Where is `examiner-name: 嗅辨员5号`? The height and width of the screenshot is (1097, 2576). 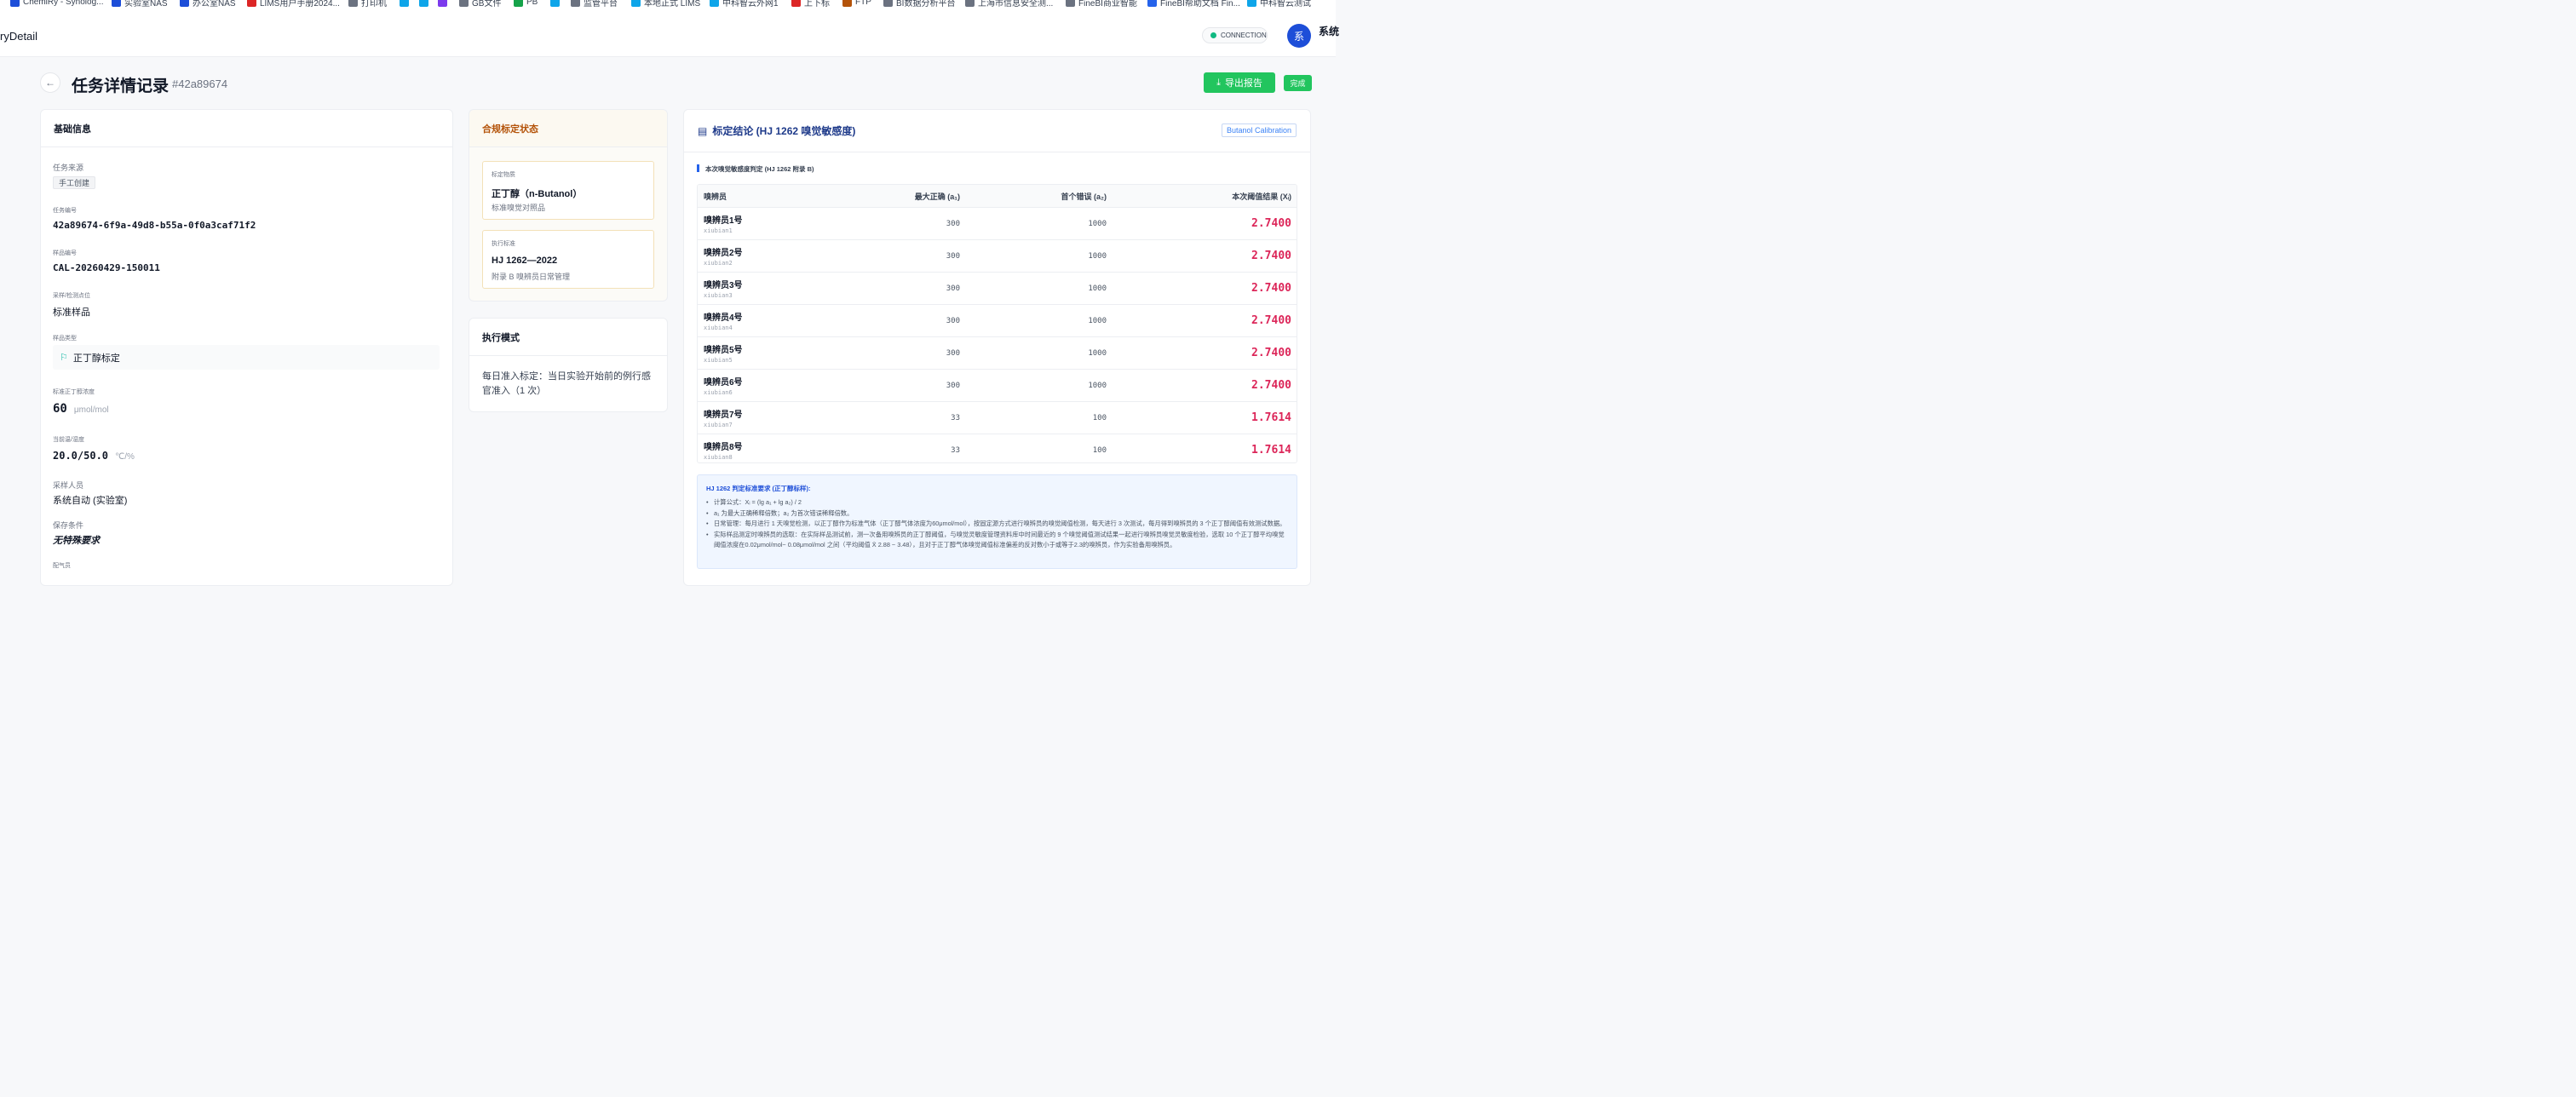 examiner-name: 嗅辨员5号 is located at coordinates (724, 350).